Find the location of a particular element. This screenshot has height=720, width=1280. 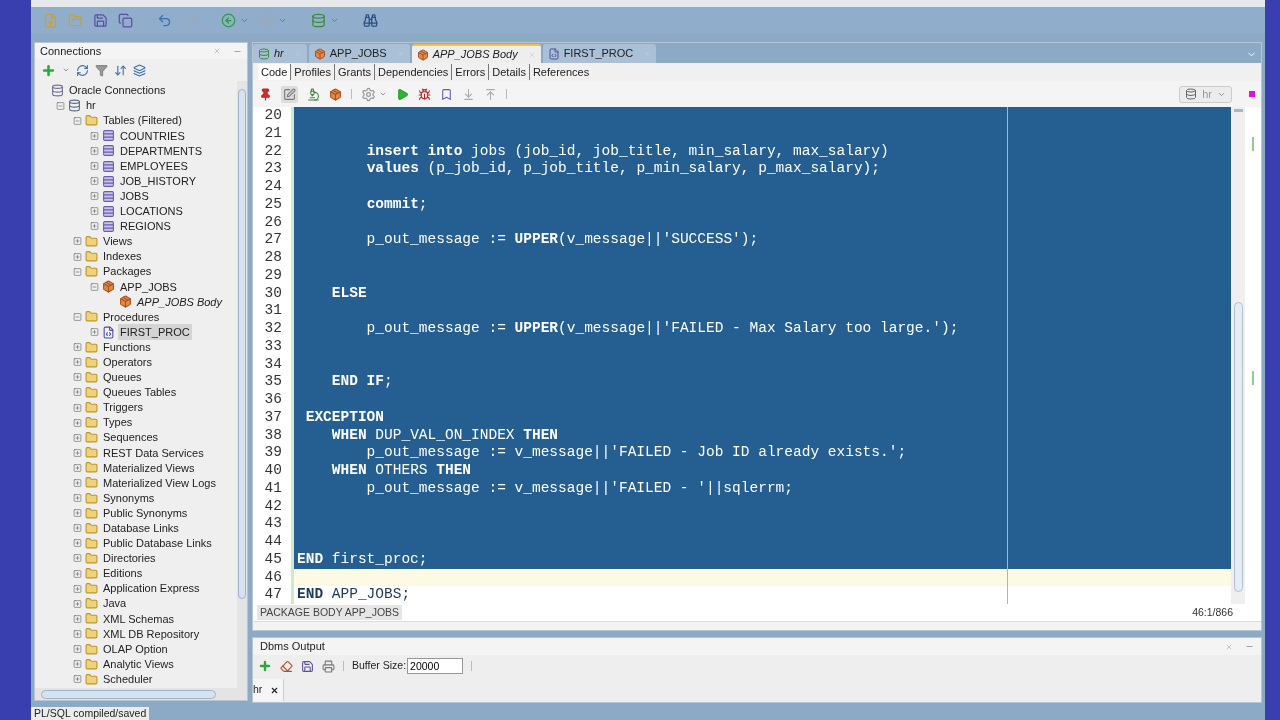

sub-tab: Profiles is located at coordinates (312, 72).